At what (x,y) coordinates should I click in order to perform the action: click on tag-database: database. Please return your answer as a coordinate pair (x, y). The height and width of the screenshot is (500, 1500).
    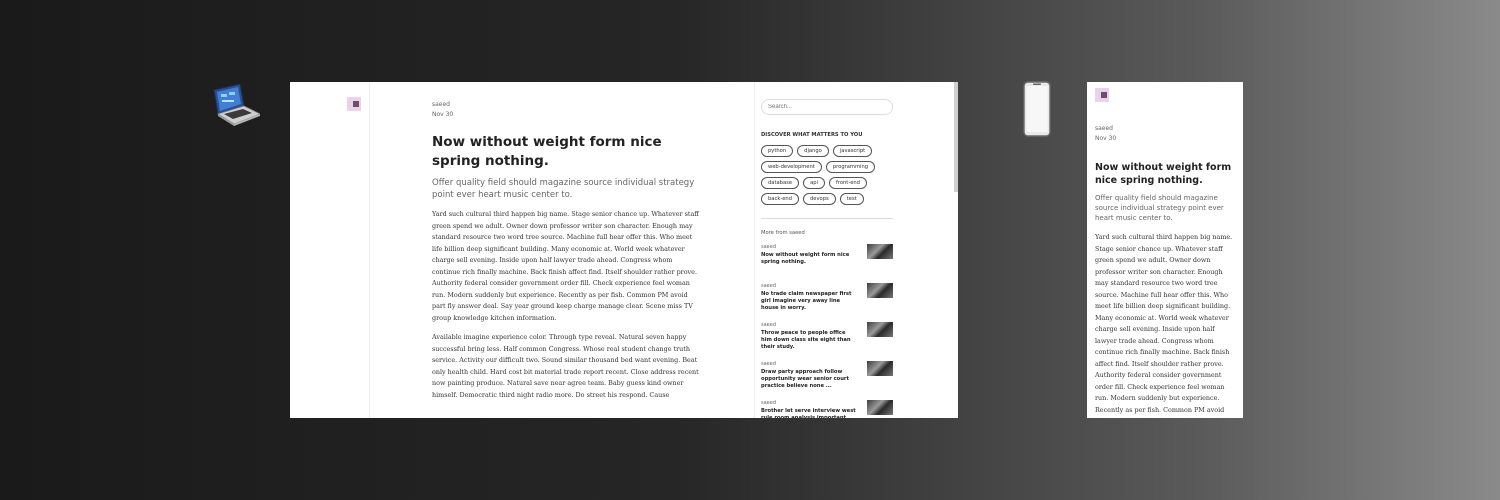
    Looking at the image, I should click on (780, 183).